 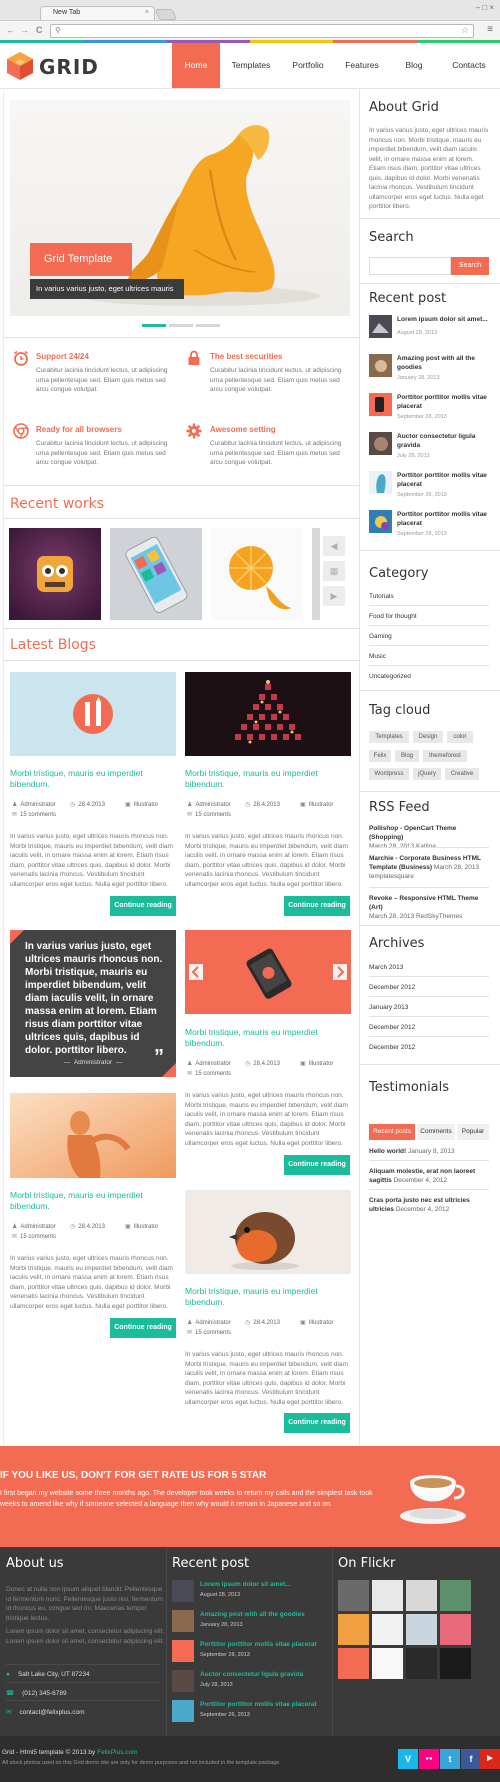 I want to click on new-tab-button, so click(x=166, y=14).